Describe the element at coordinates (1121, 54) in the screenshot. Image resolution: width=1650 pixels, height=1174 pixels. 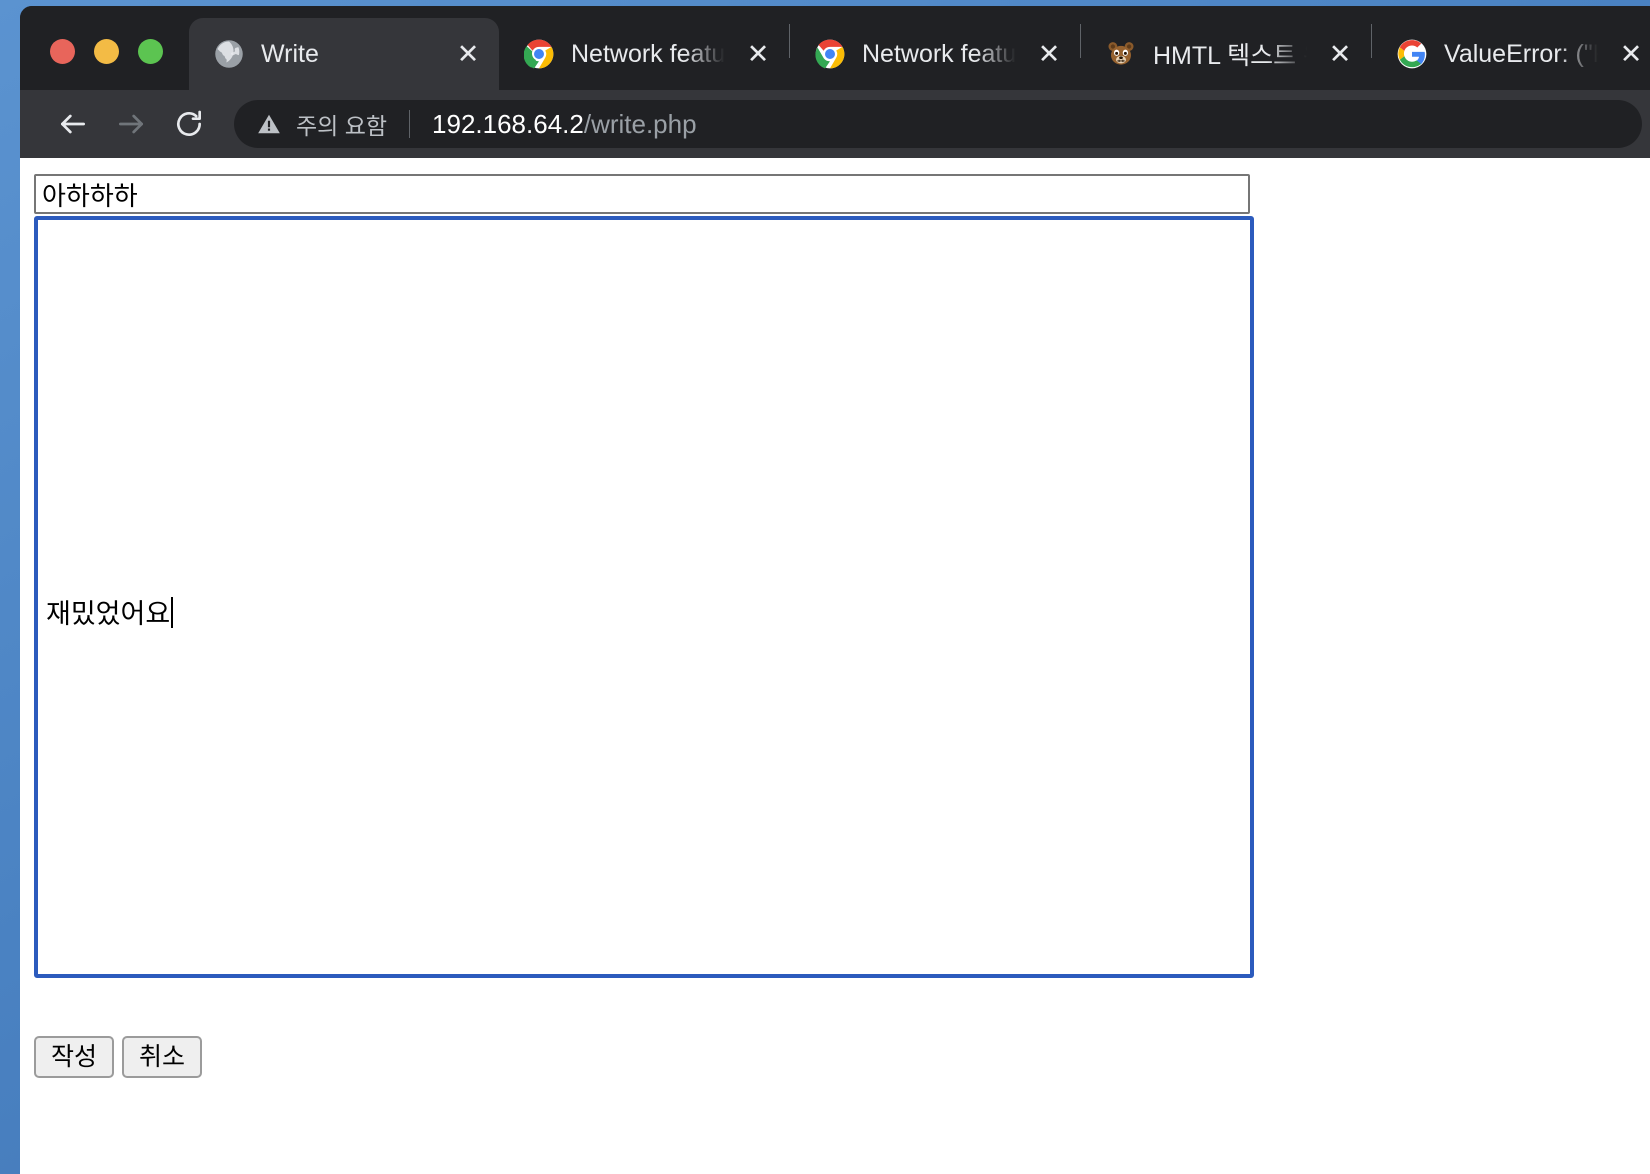
I see `bear-icon` at that location.